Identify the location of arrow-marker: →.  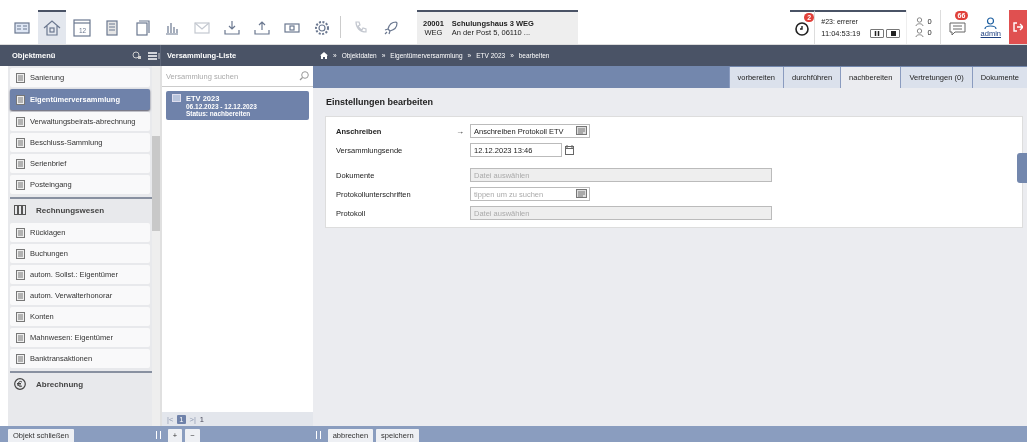
(460, 131).